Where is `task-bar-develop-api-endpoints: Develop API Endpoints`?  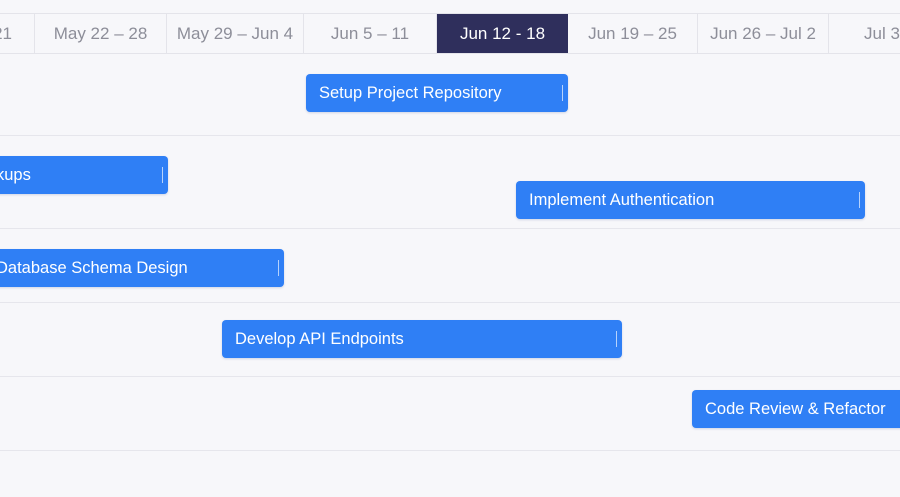
task-bar-develop-api-endpoints: Develop API Endpoints is located at coordinates (422, 339).